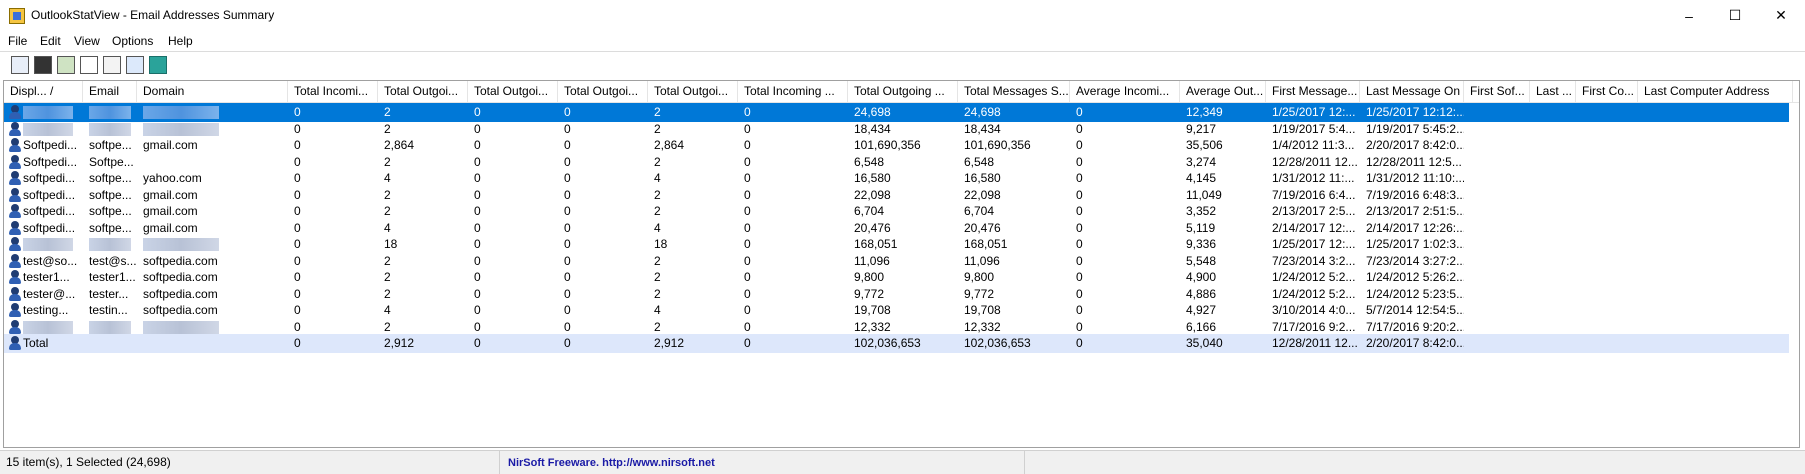 The width and height of the screenshot is (1805, 474). What do you see at coordinates (110, 343) in the screenshot?
I see `cell-email` at bounding box center [110, 343].